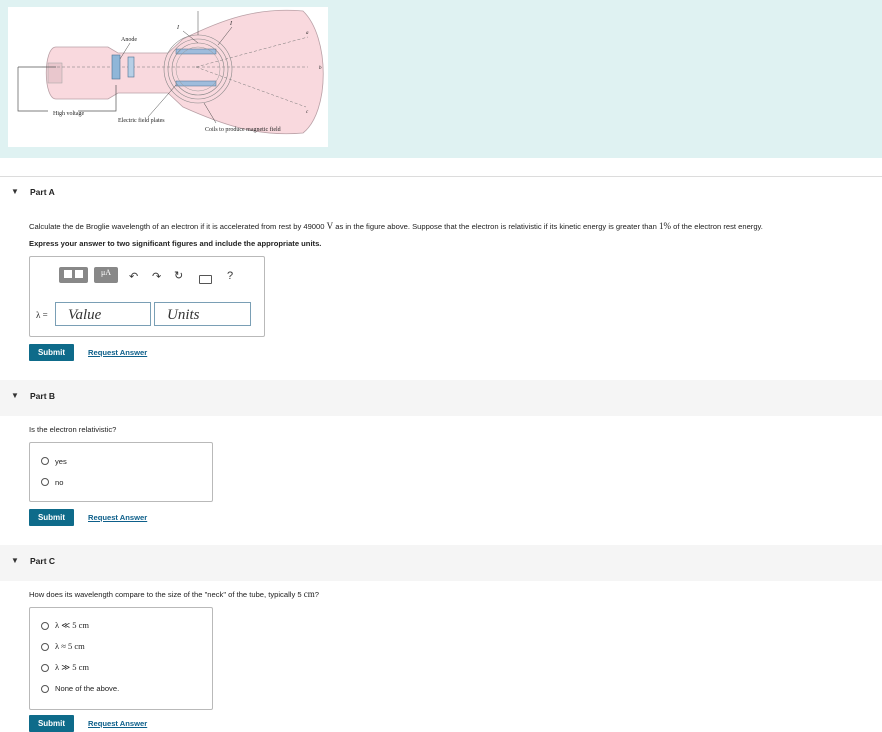 Image resolution: width=882 pixels, height=732 pixels. Describe the element at coordinates (117, 723) in the screenshot. I see `part-c-request-answer-link: Request Answer` at that location.